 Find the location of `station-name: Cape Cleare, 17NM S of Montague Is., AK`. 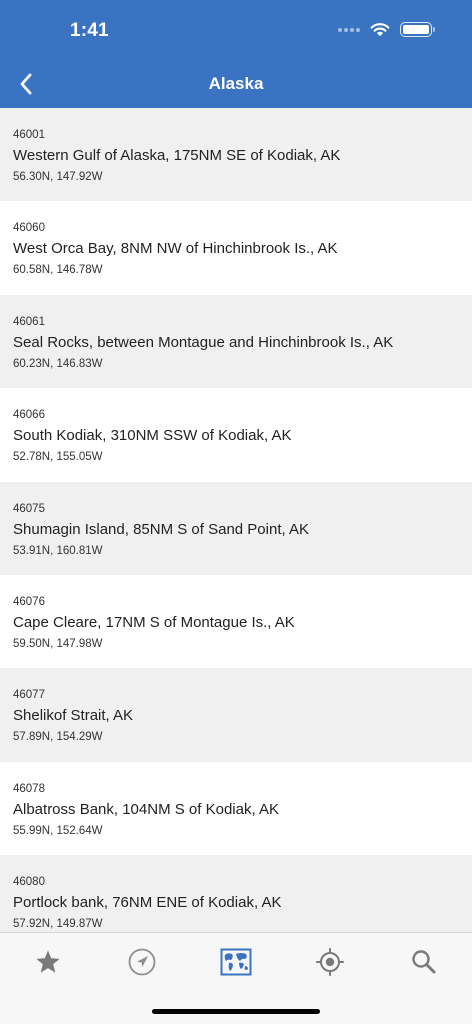

station-name: Cape Cleare, 17NM S of Montague Is., AK is located at coordinates (154, 622).